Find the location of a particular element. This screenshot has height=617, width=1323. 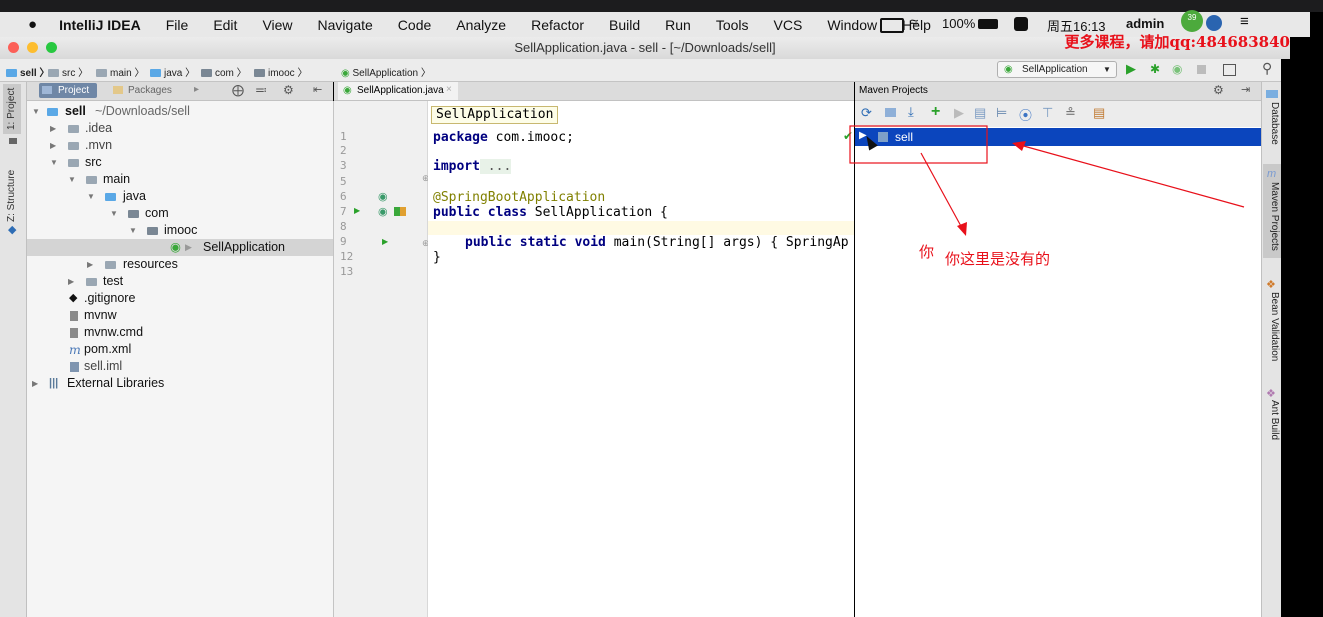

annotation-text: 你这里是没有的 is located at coordinates (997, 259).